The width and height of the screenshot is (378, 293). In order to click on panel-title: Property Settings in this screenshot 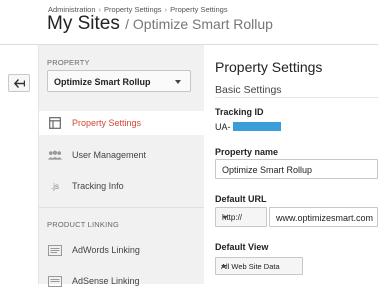, I will do `click(269, 67)`.